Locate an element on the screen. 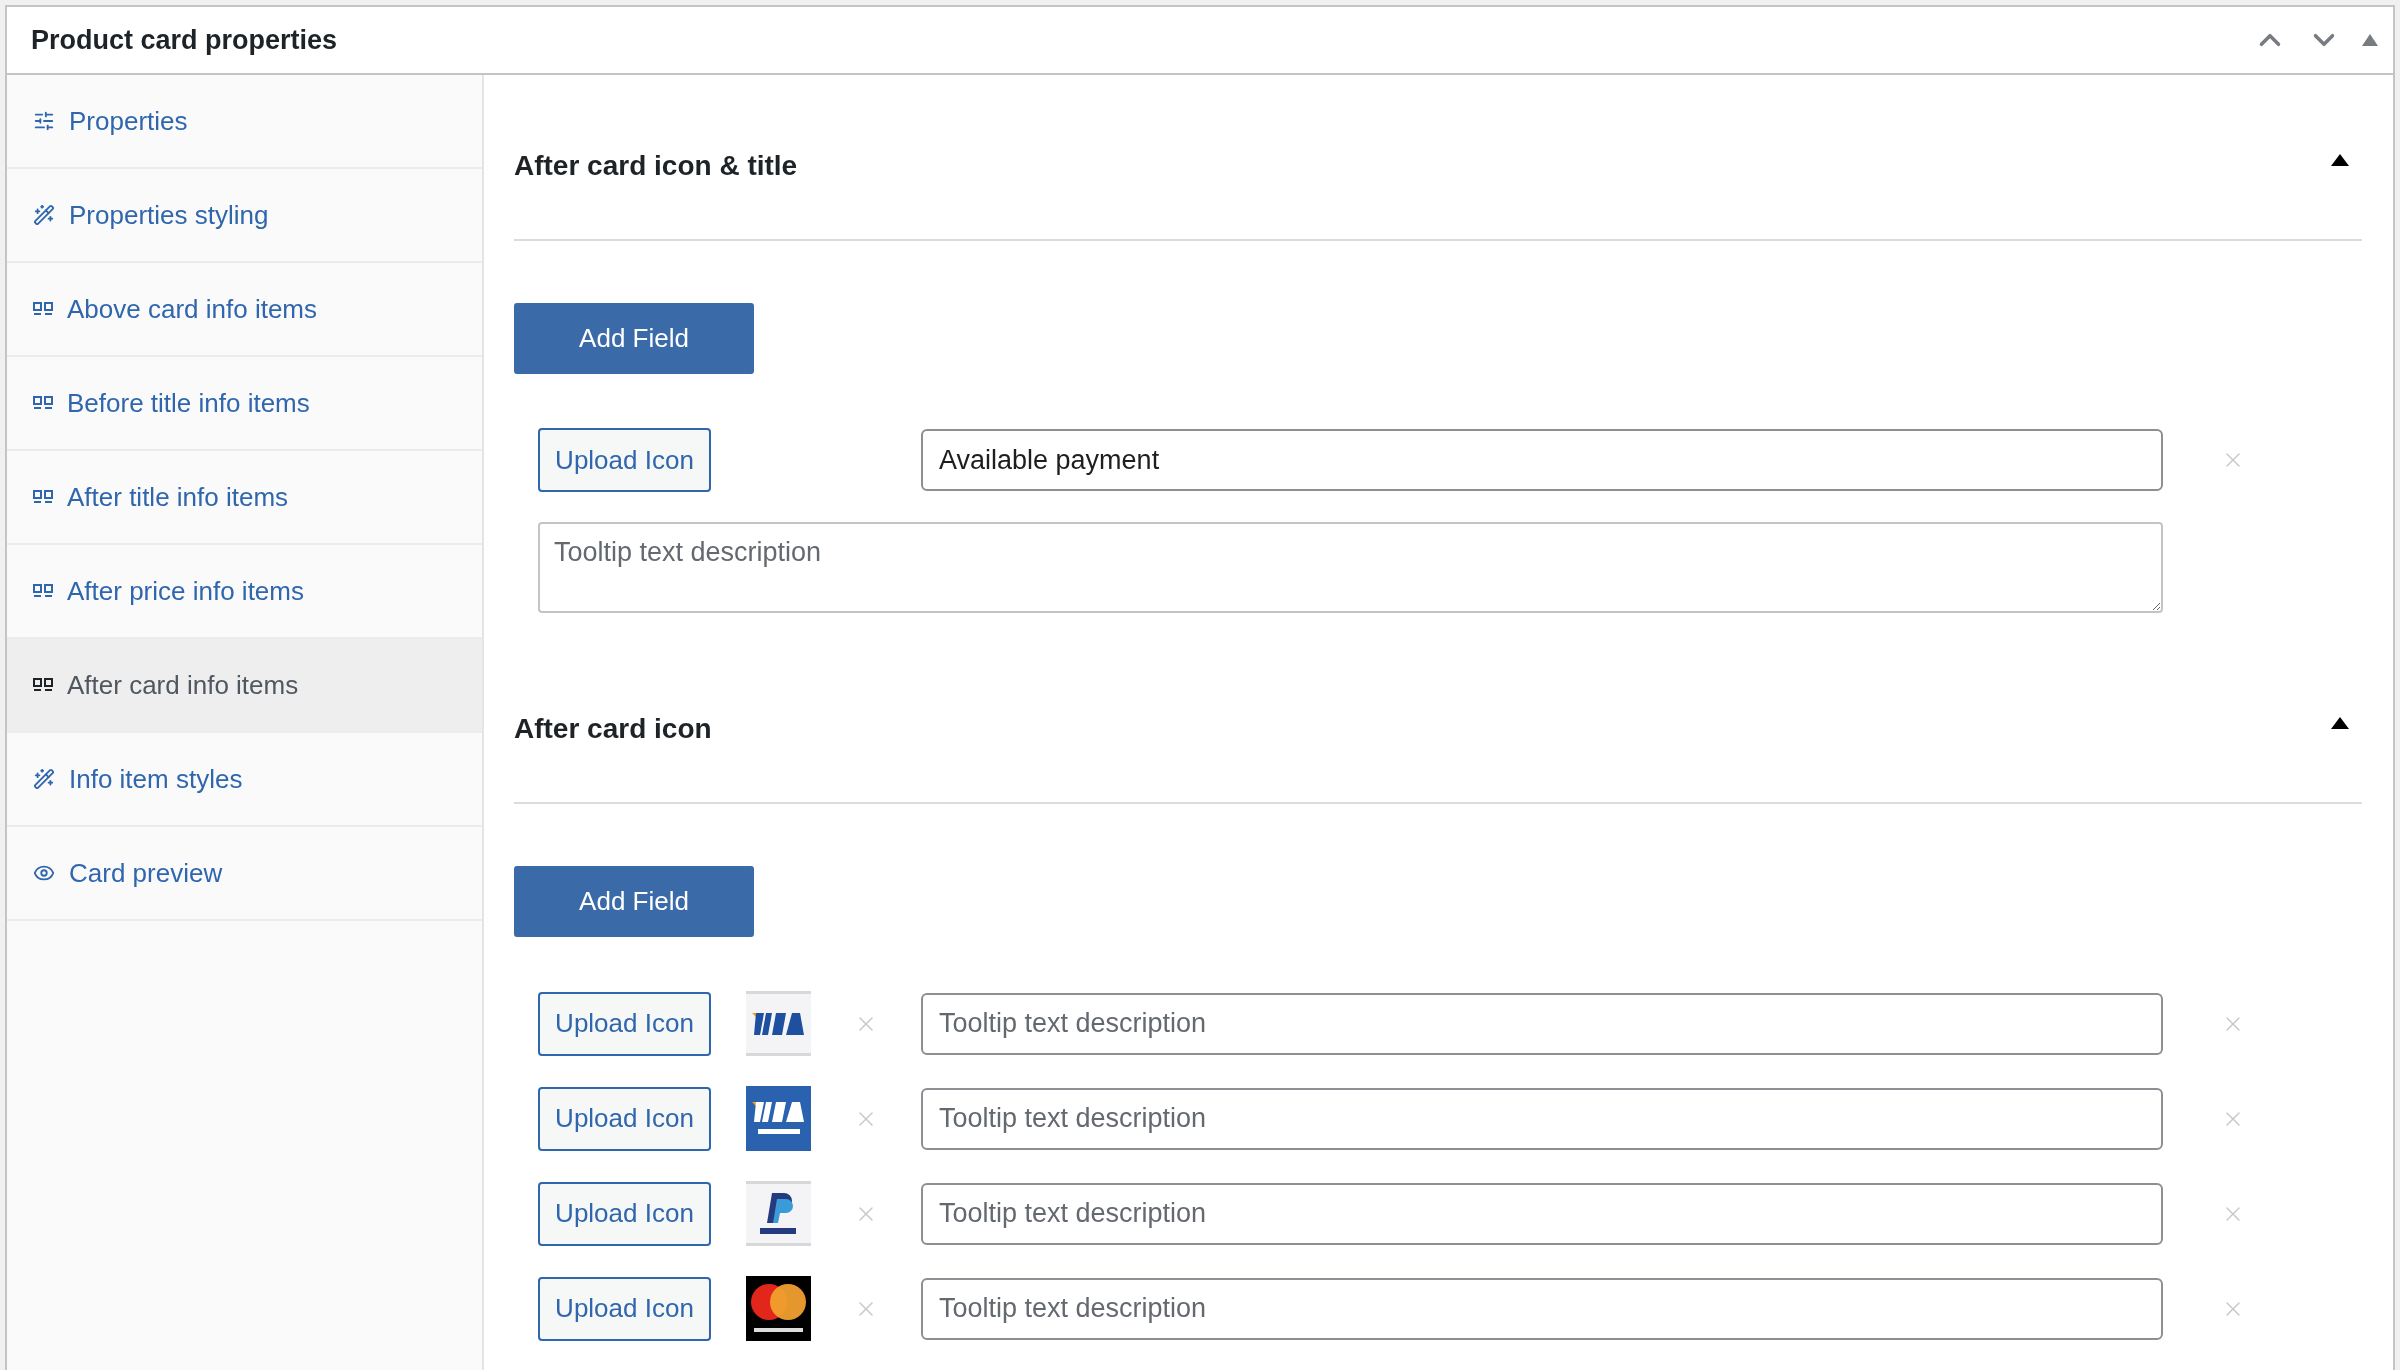 This screenshot has width=2400, height=1370. sliders-icon is located at coordinates (44, 121).